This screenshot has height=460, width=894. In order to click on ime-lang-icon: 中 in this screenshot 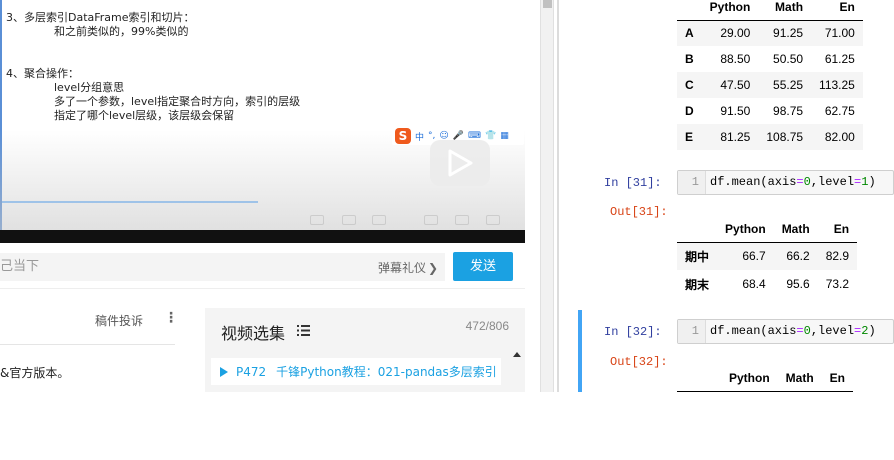, I will do `click(420, 137)`.